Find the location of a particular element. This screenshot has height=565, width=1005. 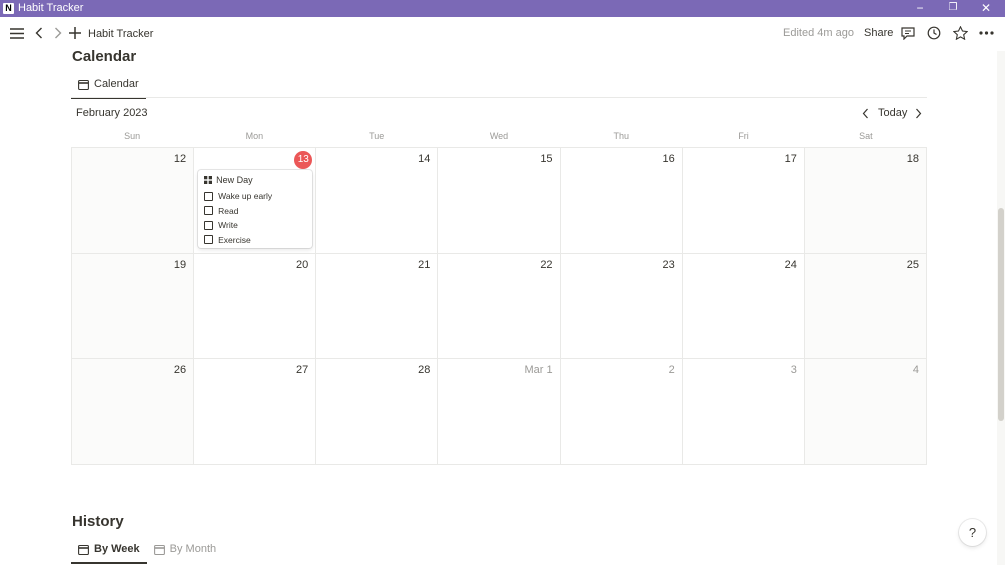

breadcrumb: Habit Tracker is located at coordinates (129, 96).